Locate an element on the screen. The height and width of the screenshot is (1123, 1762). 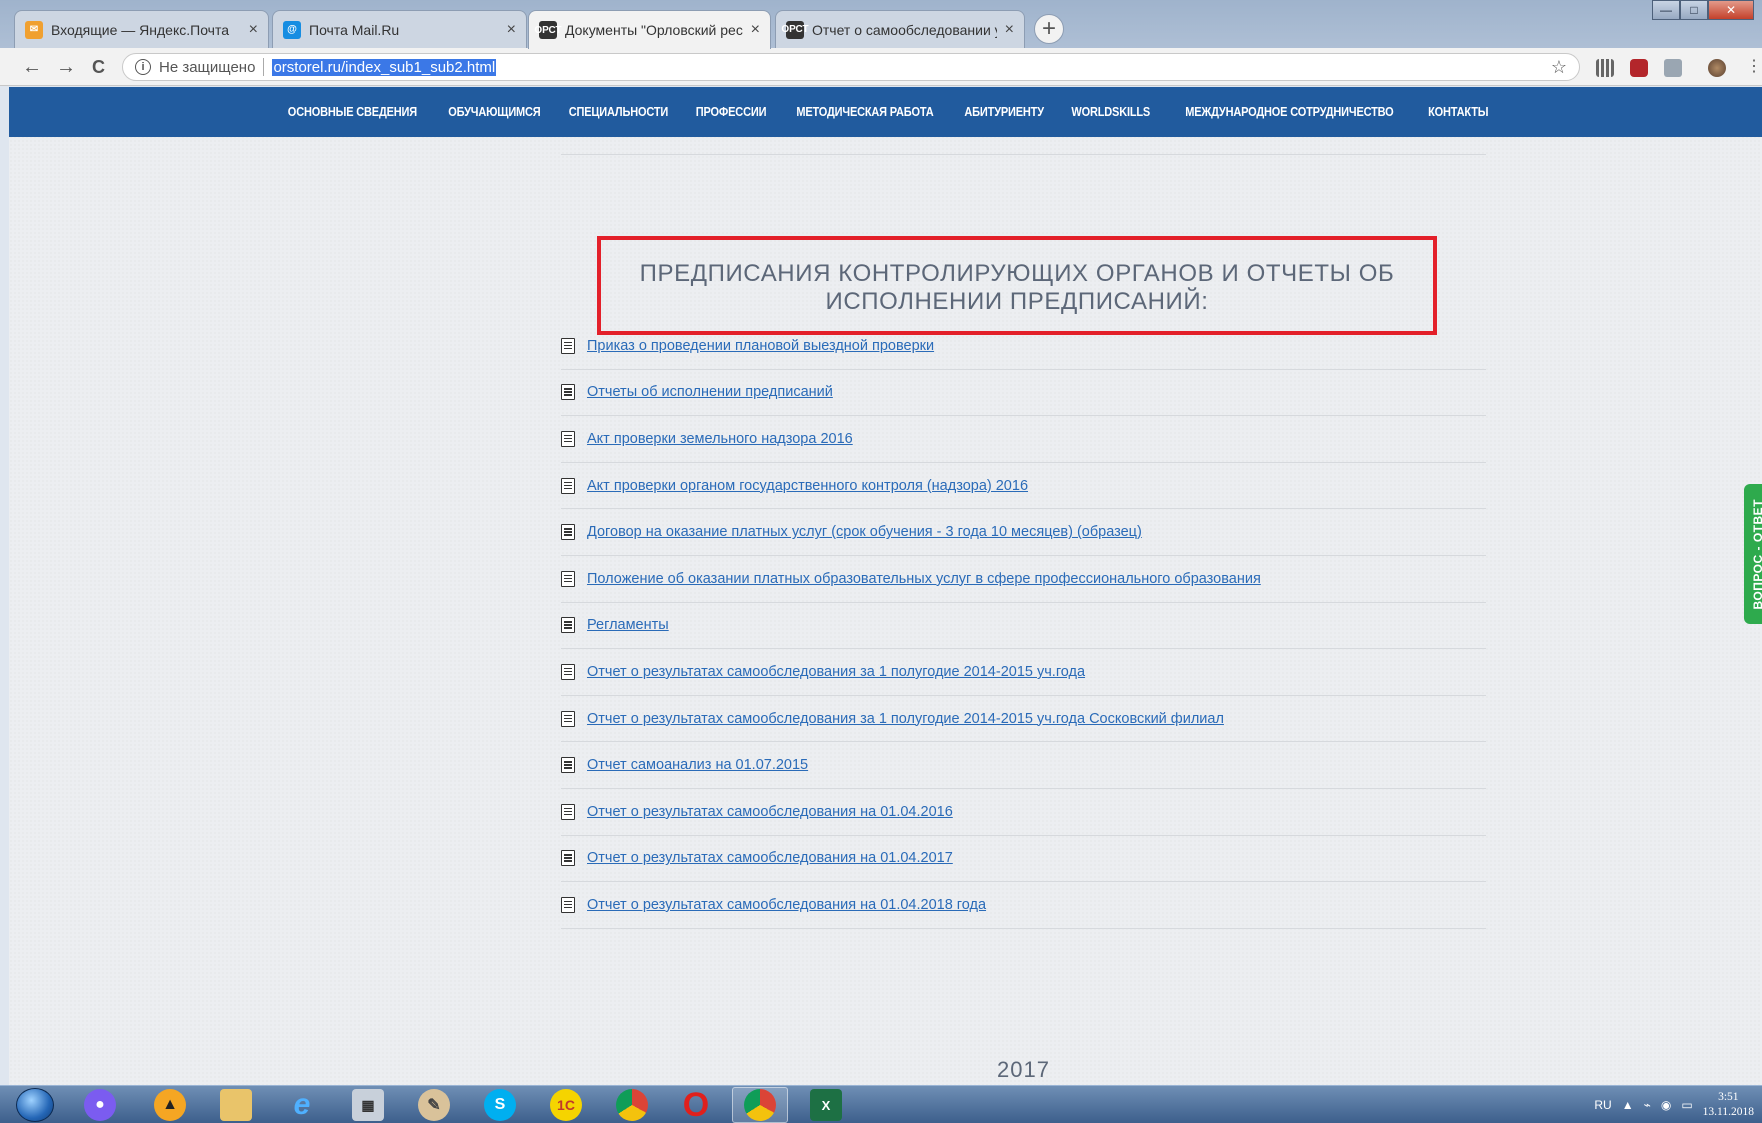
info-icon: i is located at coordinates (143, 67).